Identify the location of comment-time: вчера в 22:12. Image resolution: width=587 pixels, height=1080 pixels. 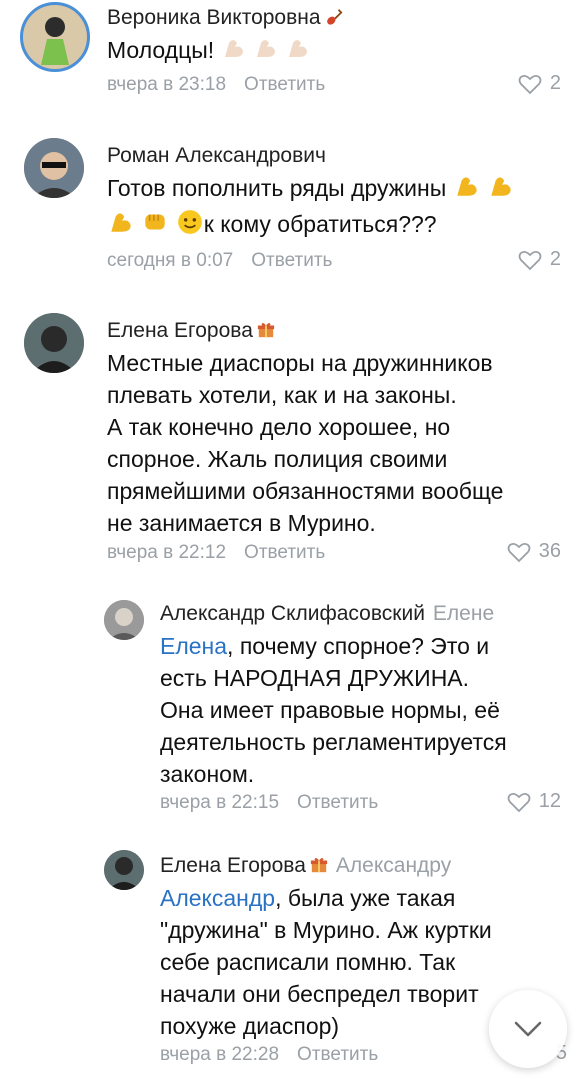
(167, 552).